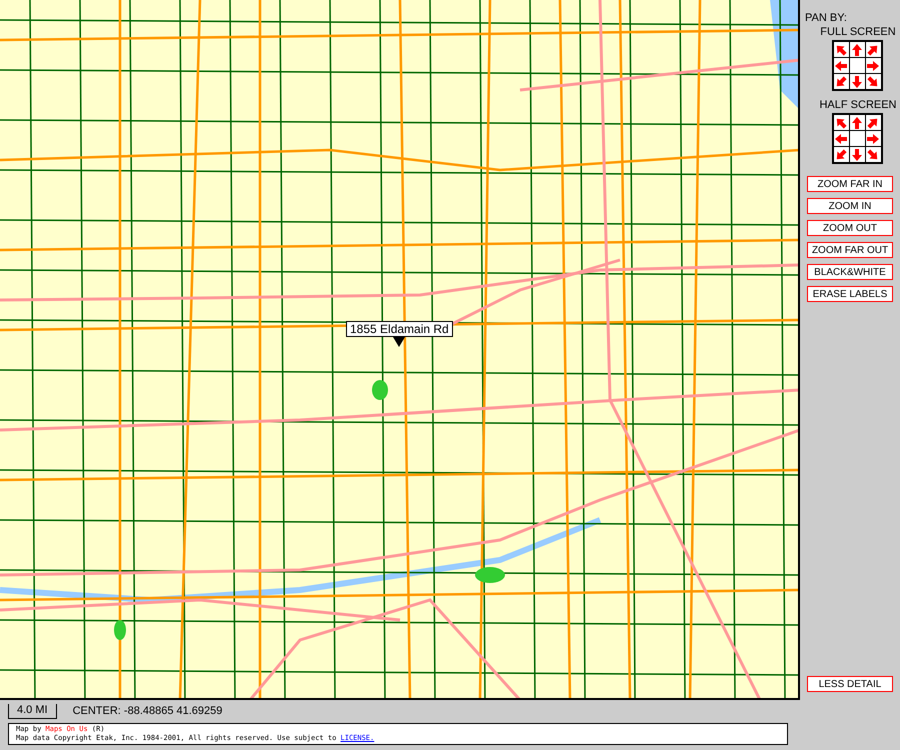 The width and height of the screenshot is (900, 750). I want to click on detail-button: LESS DETAIL, so click(850, 684).